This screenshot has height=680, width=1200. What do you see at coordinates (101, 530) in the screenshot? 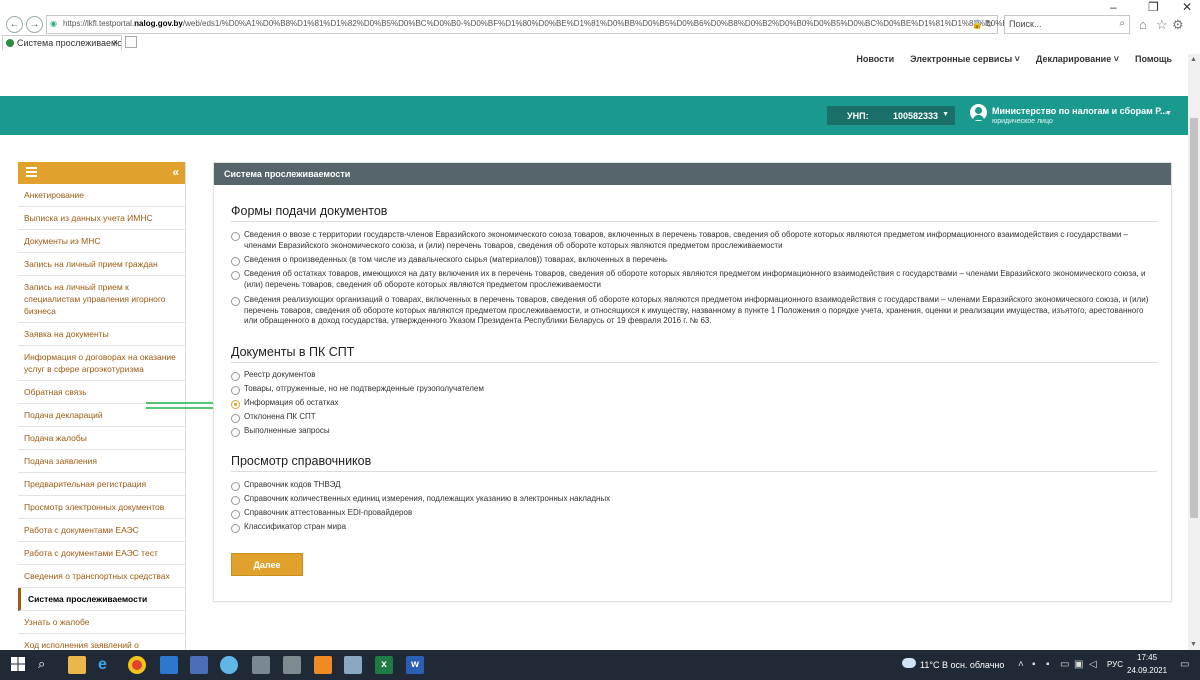
I see `sidebar-item: Работа с документами ЕАЭС` at bounding box center [101, 530].